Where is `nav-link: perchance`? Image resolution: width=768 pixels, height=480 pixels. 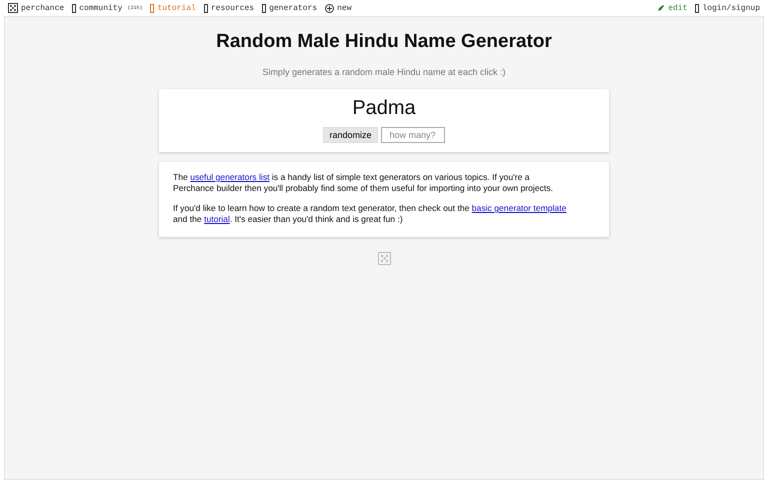
nav-link: perchance is located at coordinates (36, 8).